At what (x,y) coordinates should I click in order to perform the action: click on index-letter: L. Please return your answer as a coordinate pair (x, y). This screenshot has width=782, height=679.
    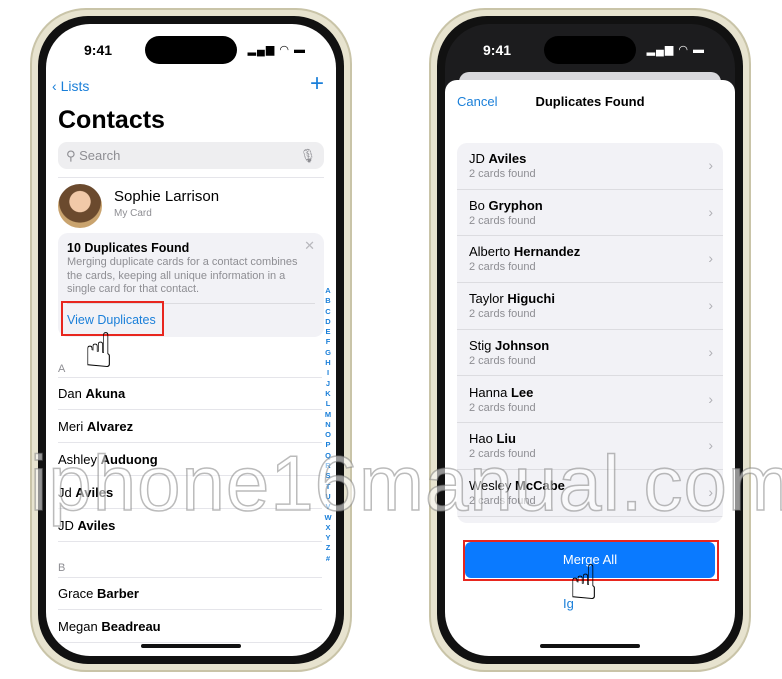
    Looking at the image, I should click on (328, 404).